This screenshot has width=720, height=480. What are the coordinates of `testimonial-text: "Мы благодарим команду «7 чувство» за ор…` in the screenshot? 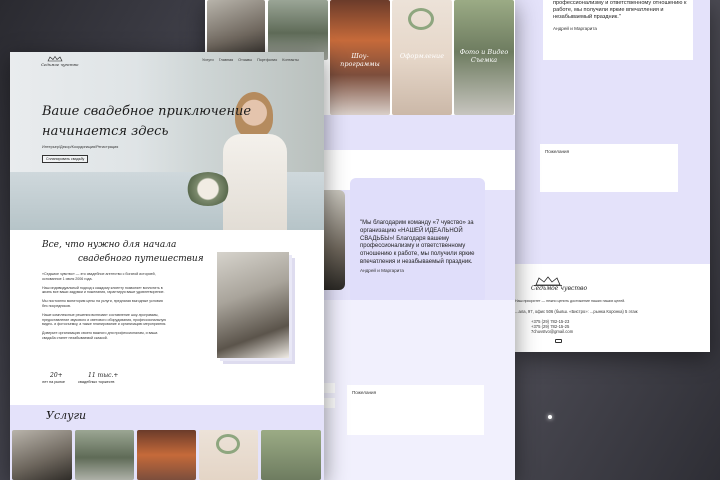 It's located at (417, 242).